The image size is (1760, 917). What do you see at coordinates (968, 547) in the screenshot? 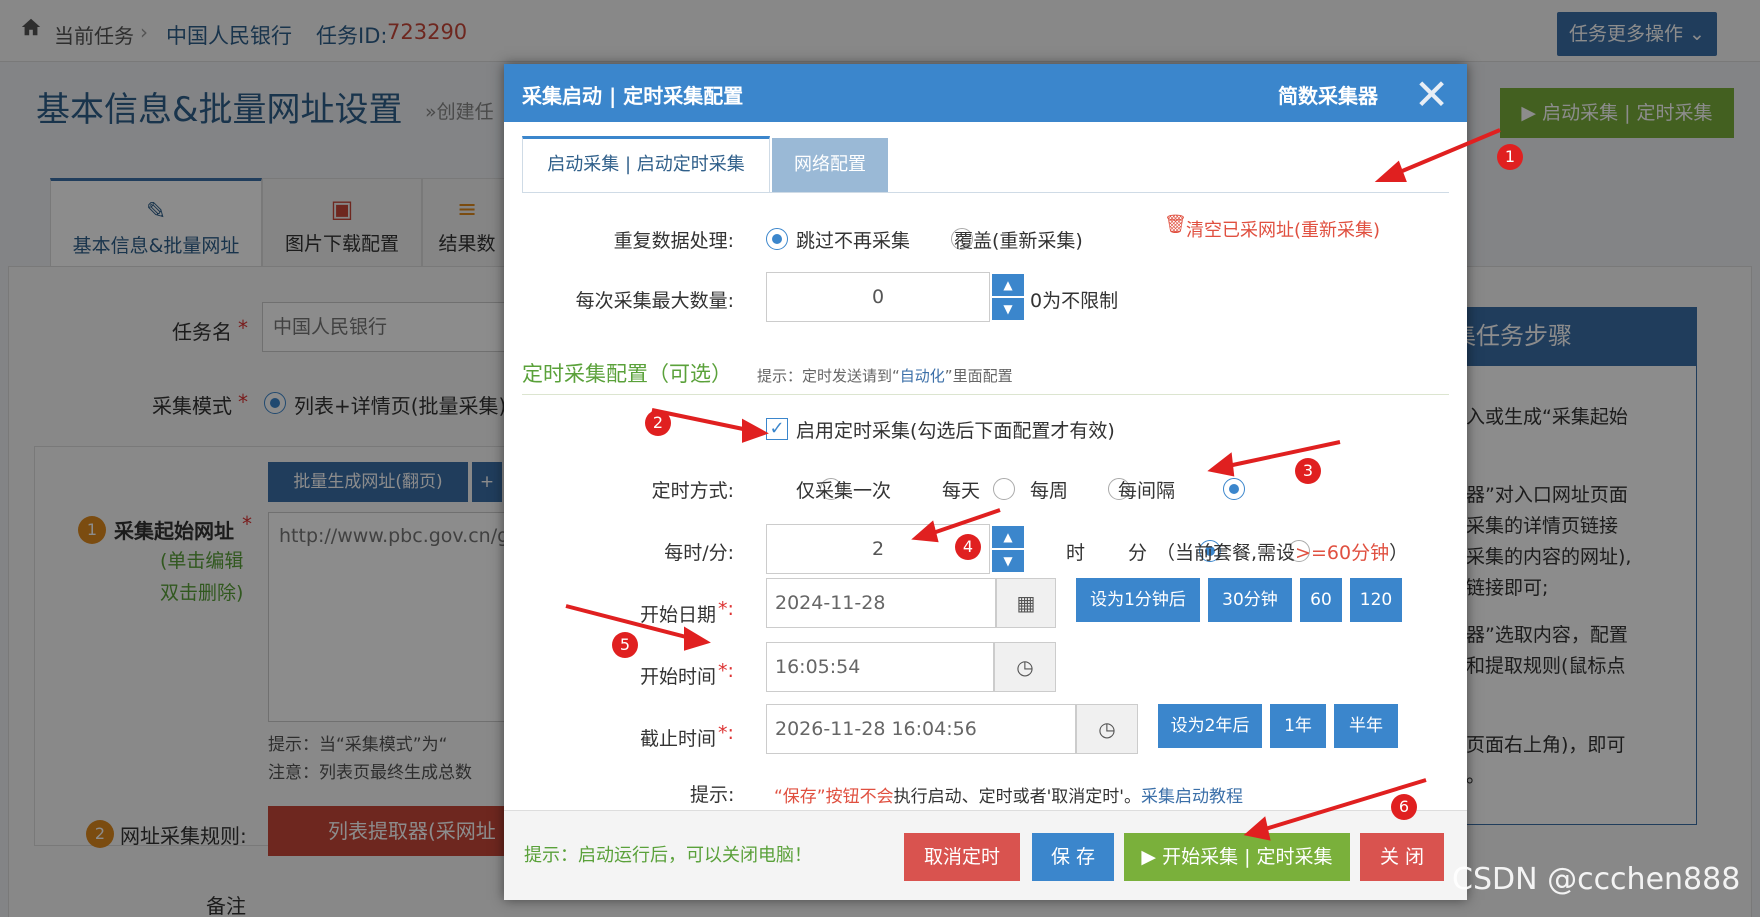
I see `annotation-badge-4: 4` at bounding box center [968, 547].